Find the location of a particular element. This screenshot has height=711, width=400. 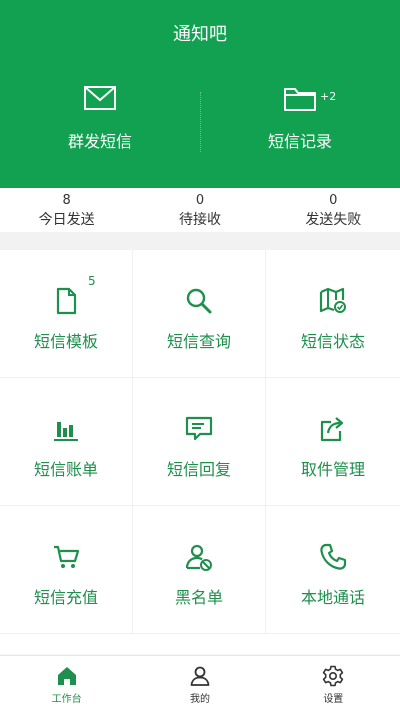

stat-label: 发送失败 is located at coordinates (333, 220).